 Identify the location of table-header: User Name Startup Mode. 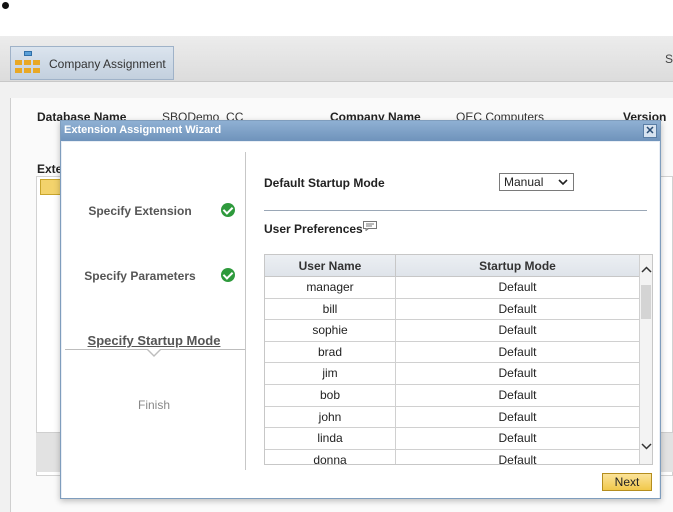
(458, 266).